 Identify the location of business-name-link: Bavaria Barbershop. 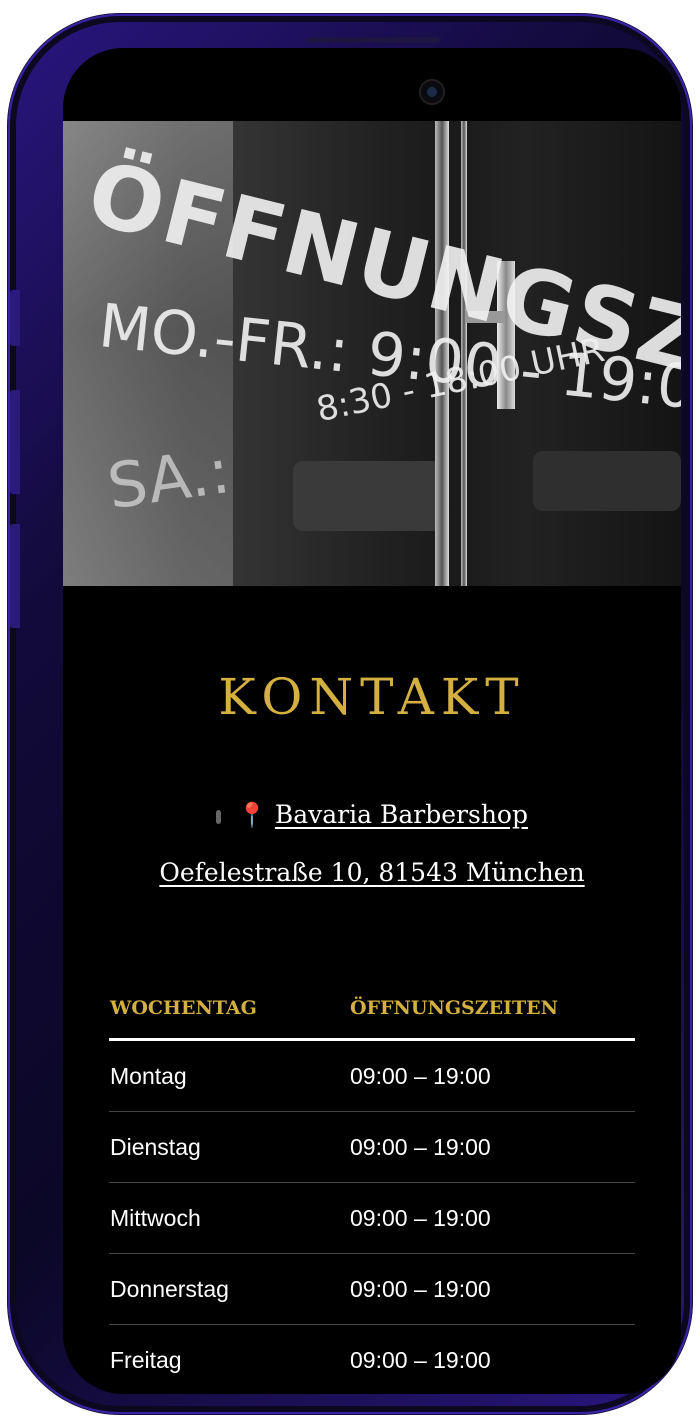
(401, 814).